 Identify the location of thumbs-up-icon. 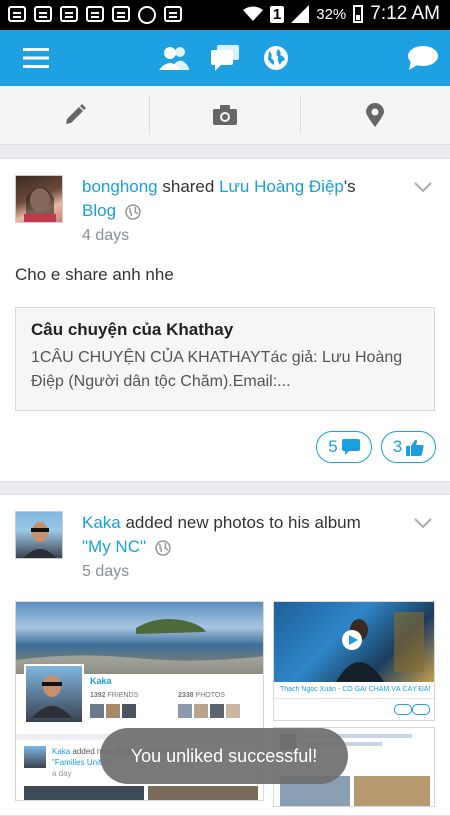
(415, 447).